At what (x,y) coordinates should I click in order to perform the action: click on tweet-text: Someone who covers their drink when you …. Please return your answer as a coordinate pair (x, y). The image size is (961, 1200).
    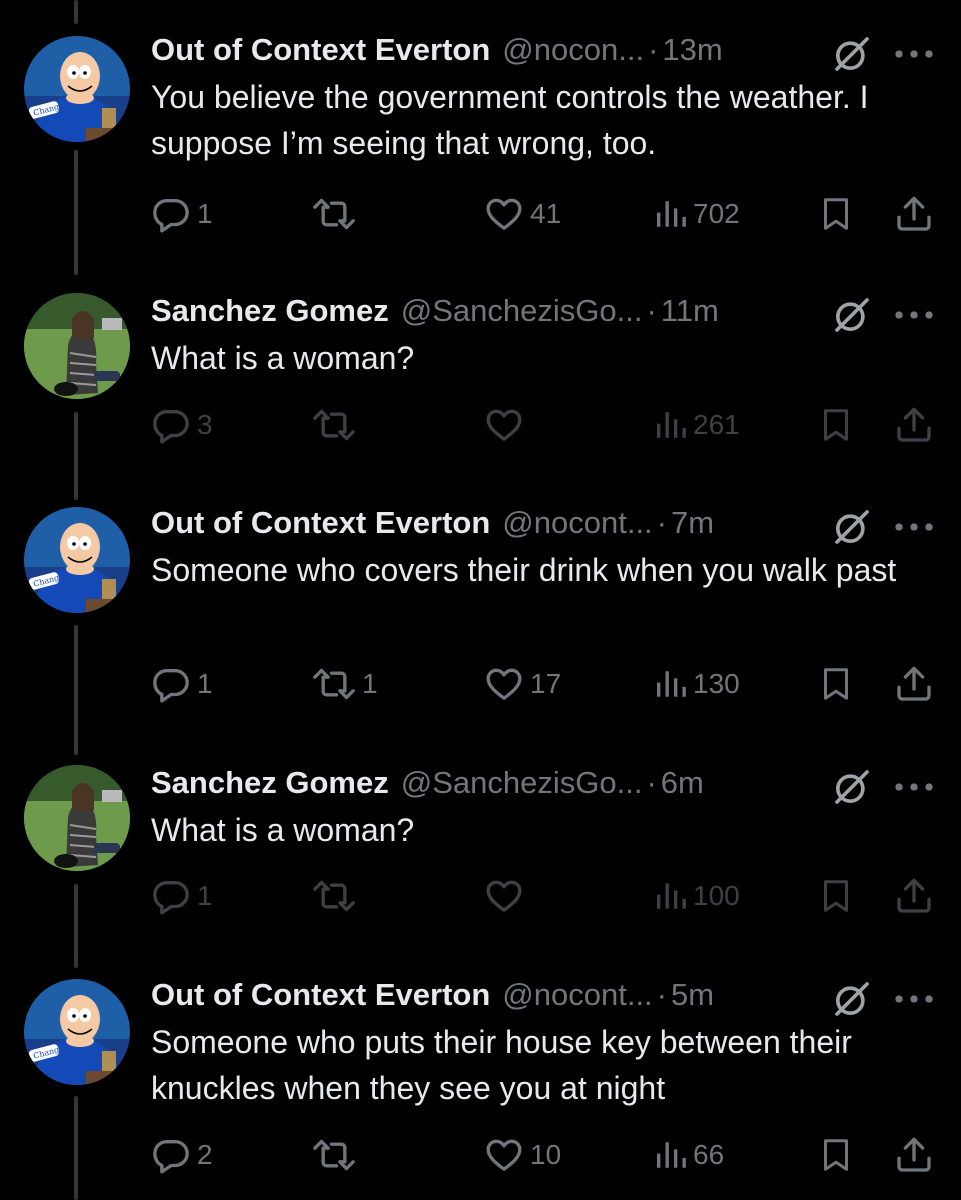
    Looking at the image, I should click on (524, 570).